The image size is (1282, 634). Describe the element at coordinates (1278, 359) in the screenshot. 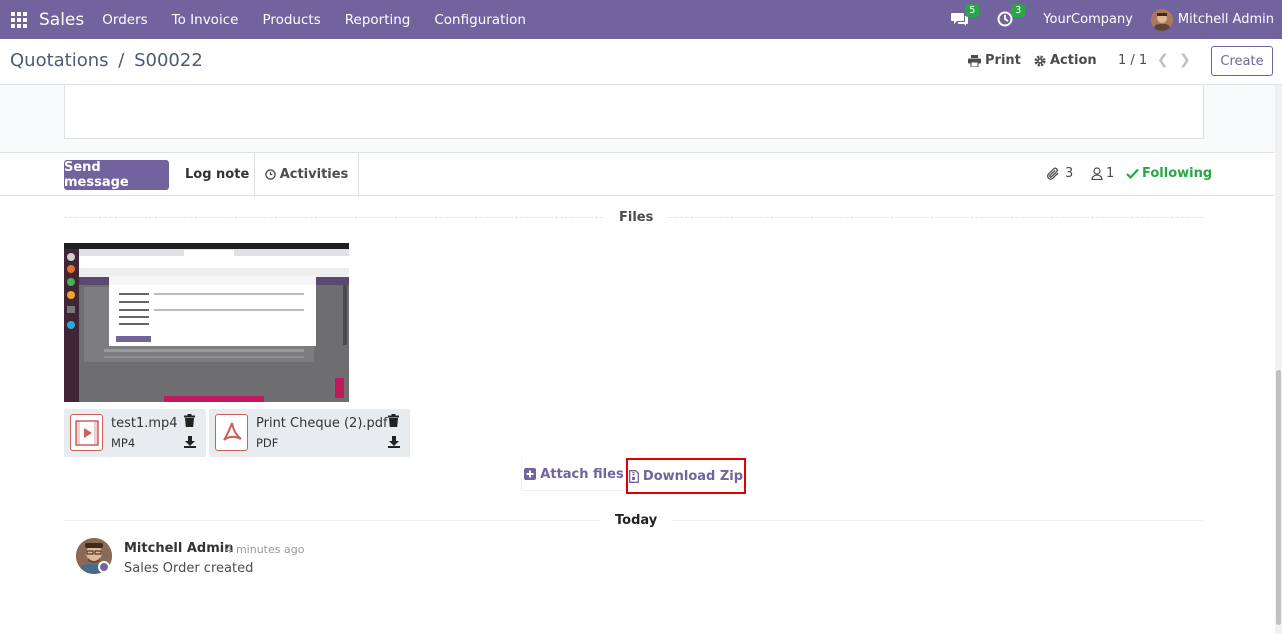

I see `page-scrollbar` at that location.